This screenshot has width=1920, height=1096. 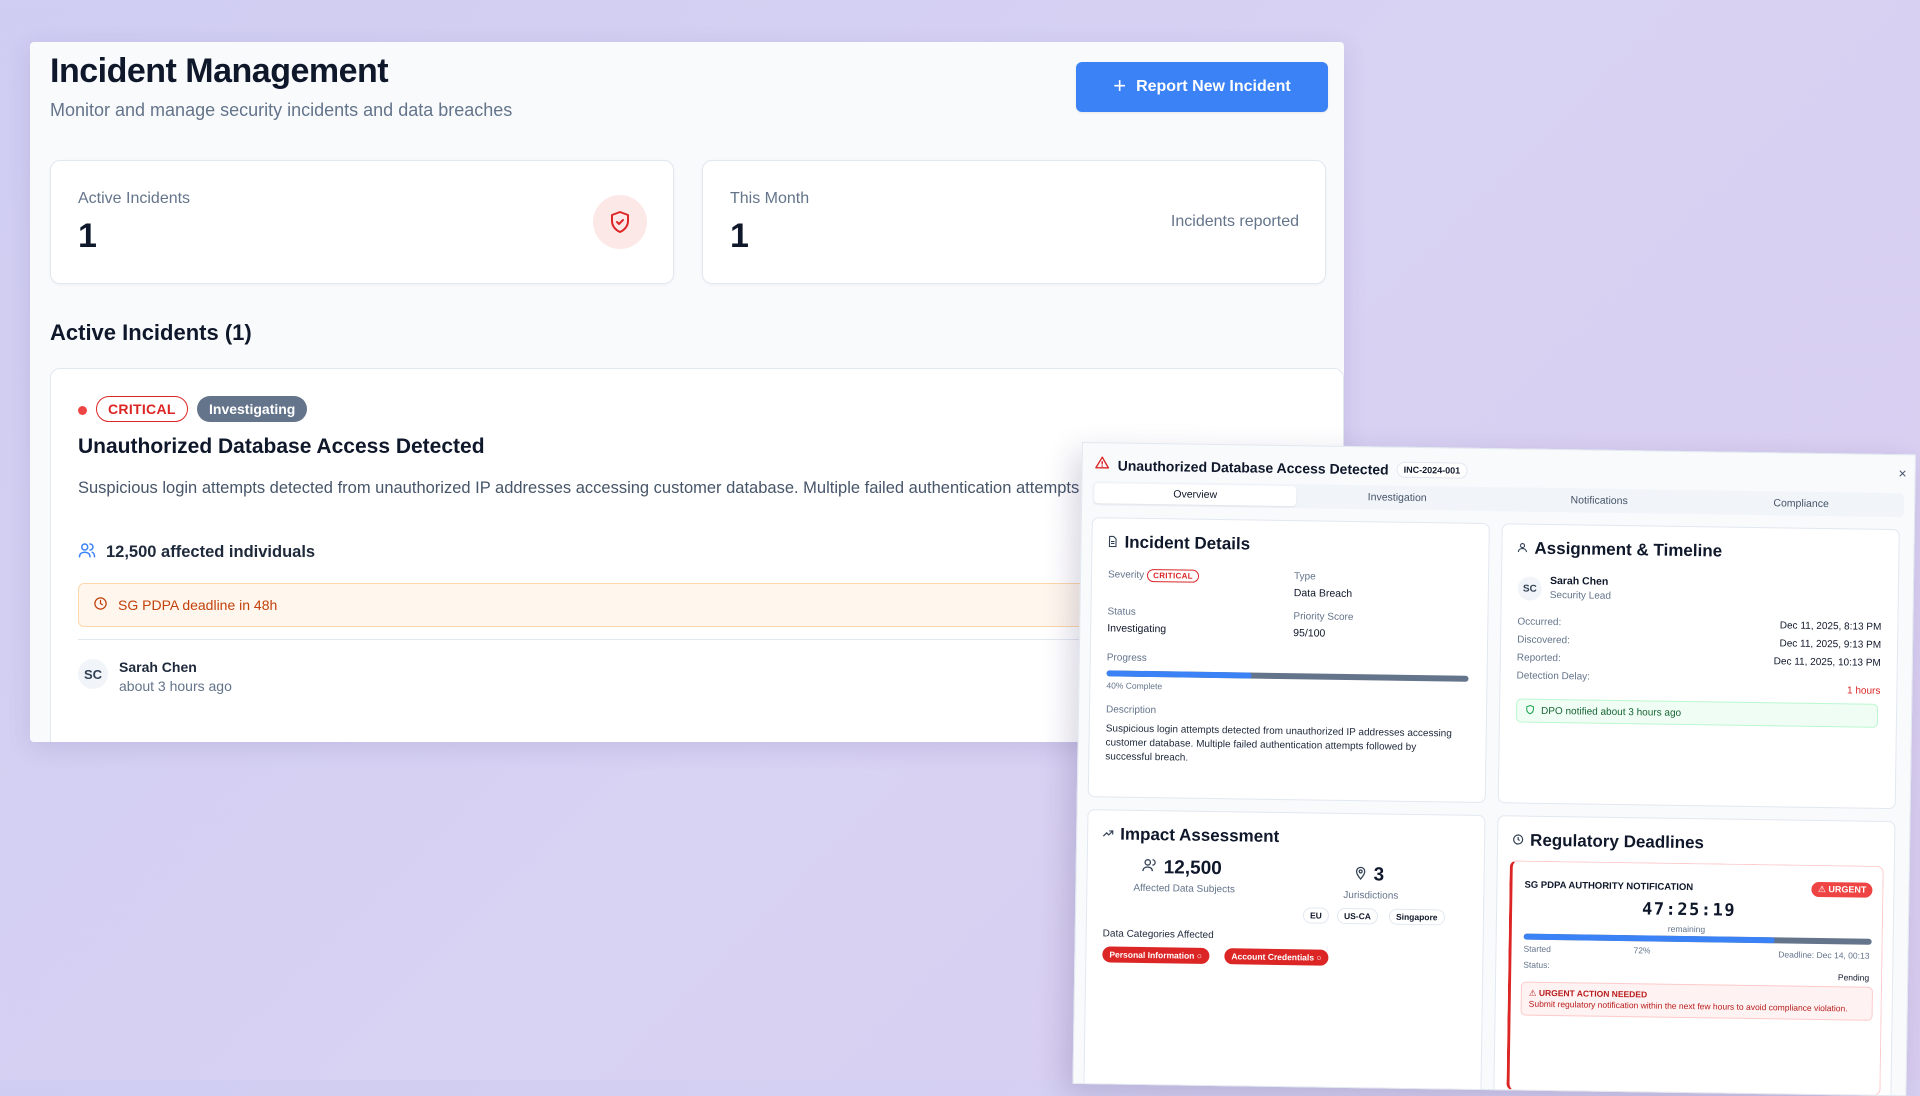 I want to click on deadline-date: Deadline: Dec 14, 00:13, so click(x=1824, y=955).